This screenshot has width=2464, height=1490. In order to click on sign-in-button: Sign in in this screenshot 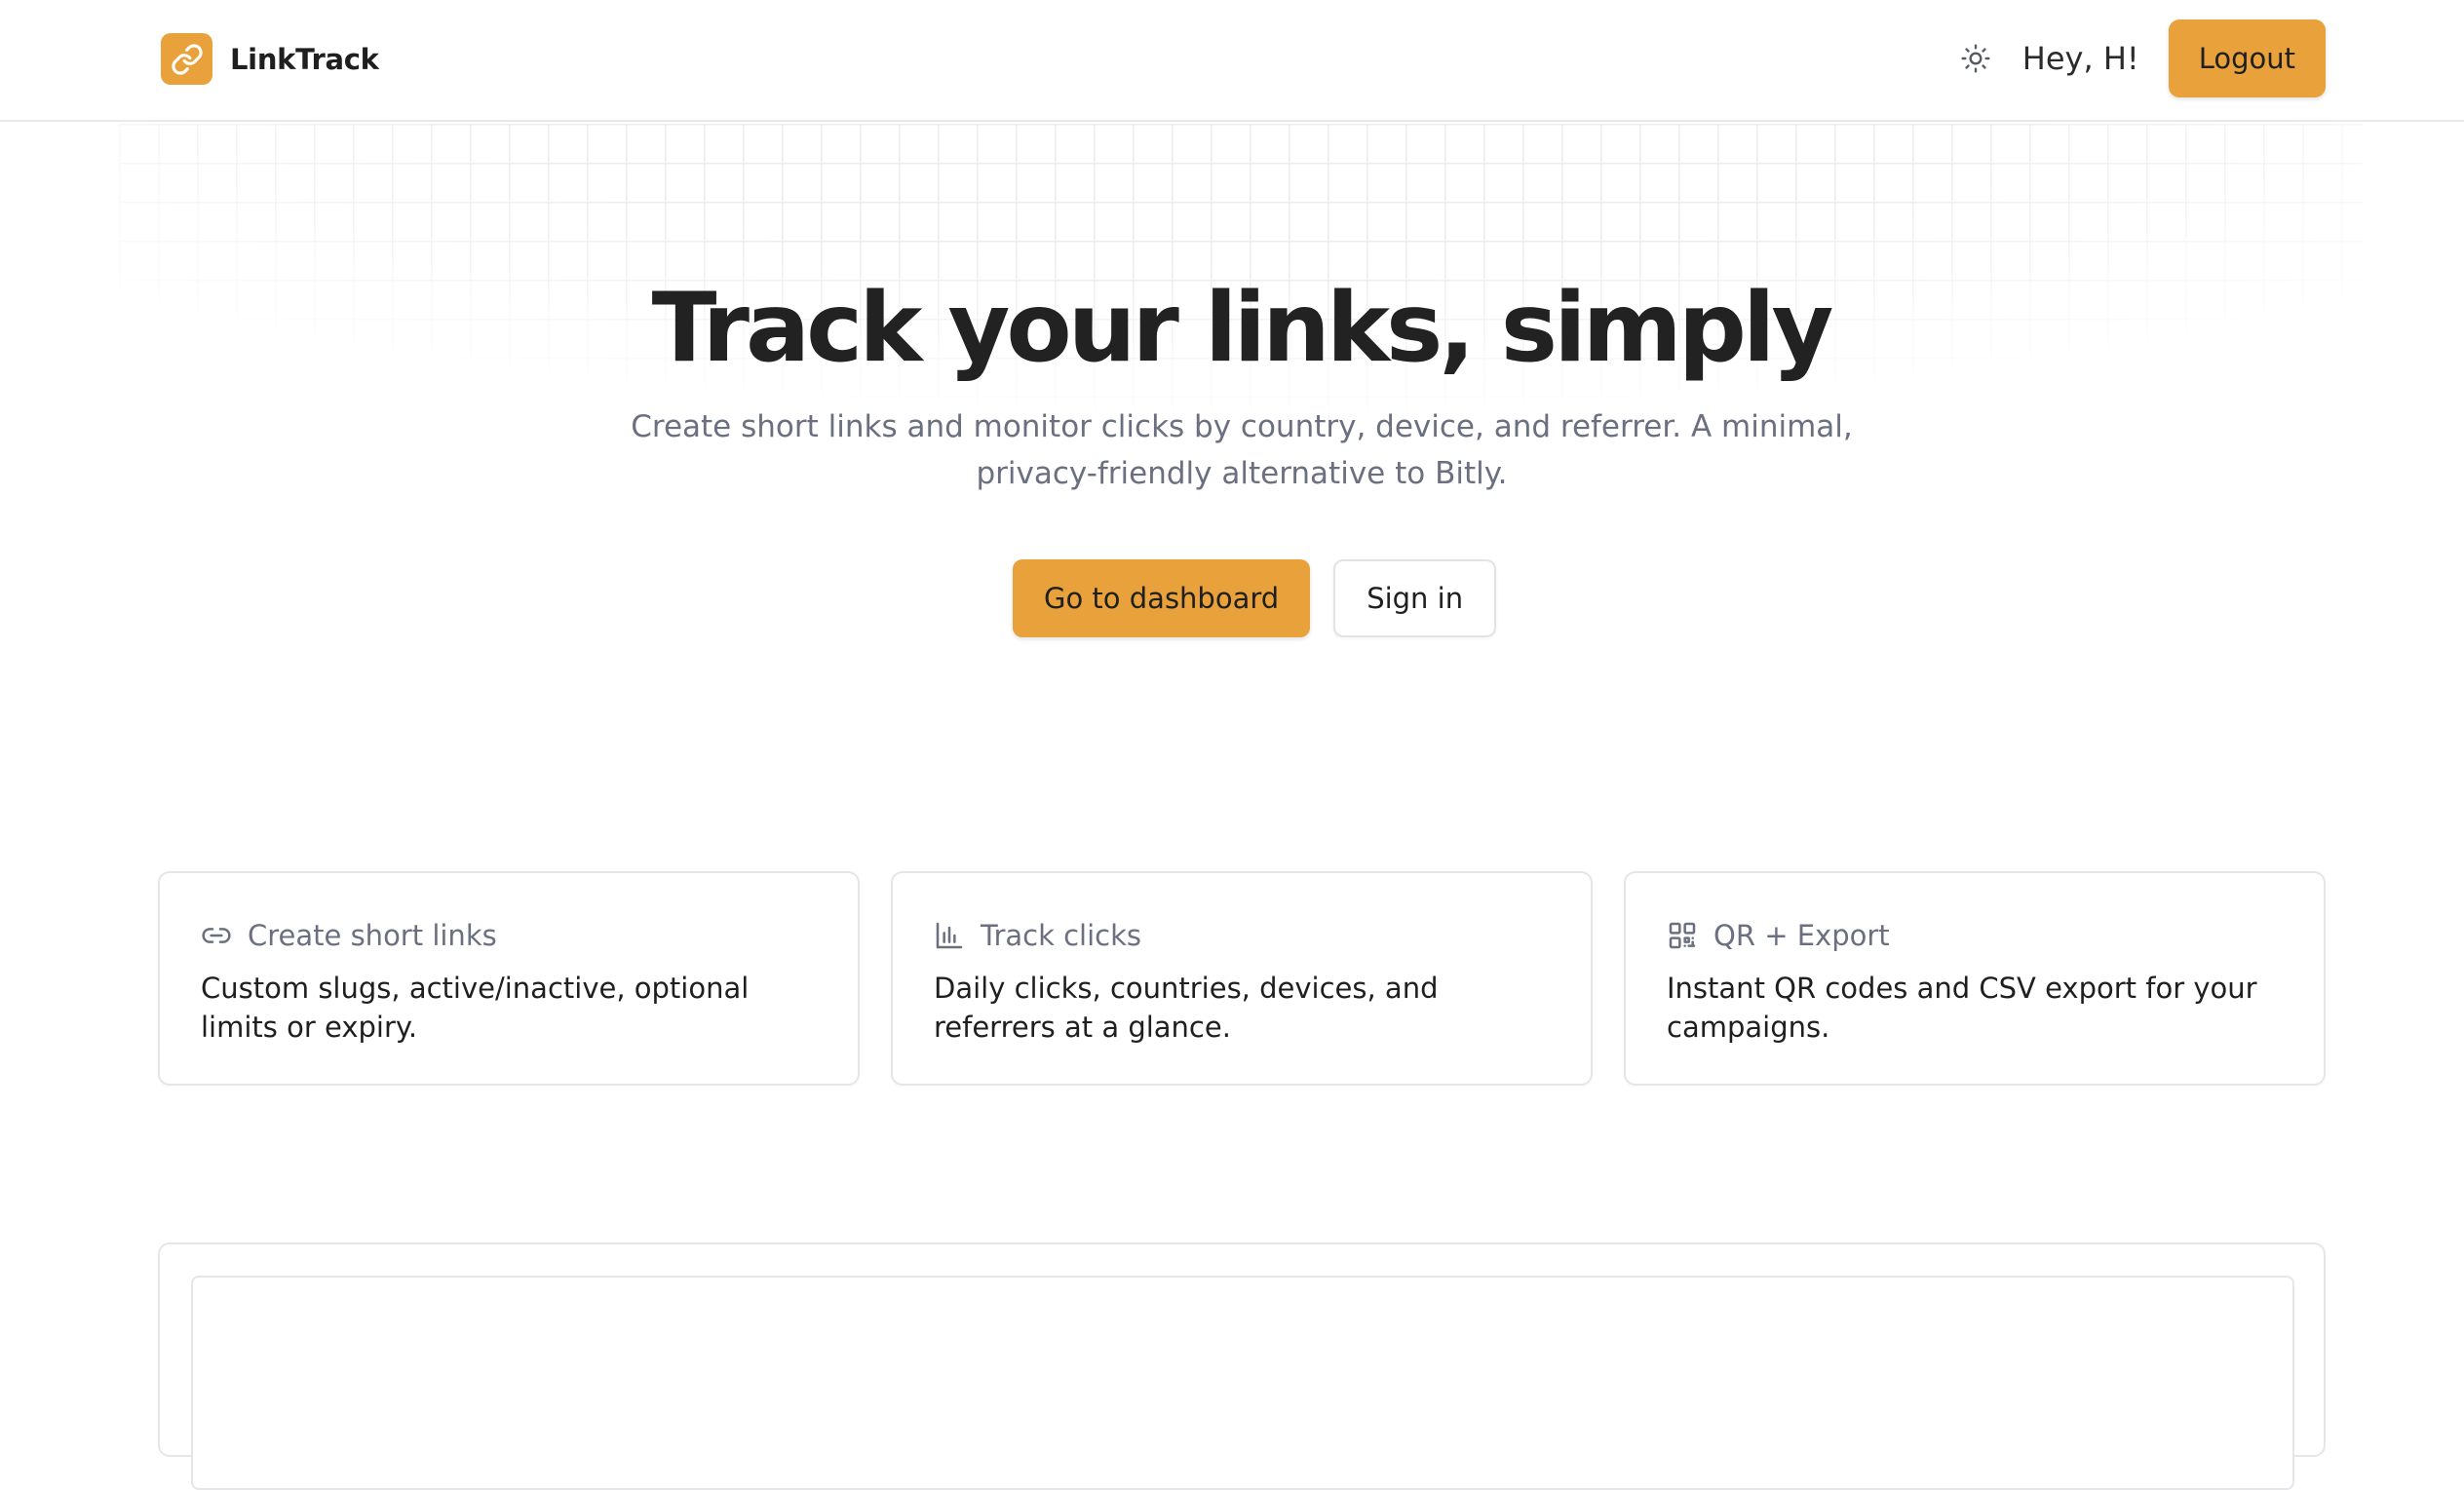, I will do `click(1415, 598)`.